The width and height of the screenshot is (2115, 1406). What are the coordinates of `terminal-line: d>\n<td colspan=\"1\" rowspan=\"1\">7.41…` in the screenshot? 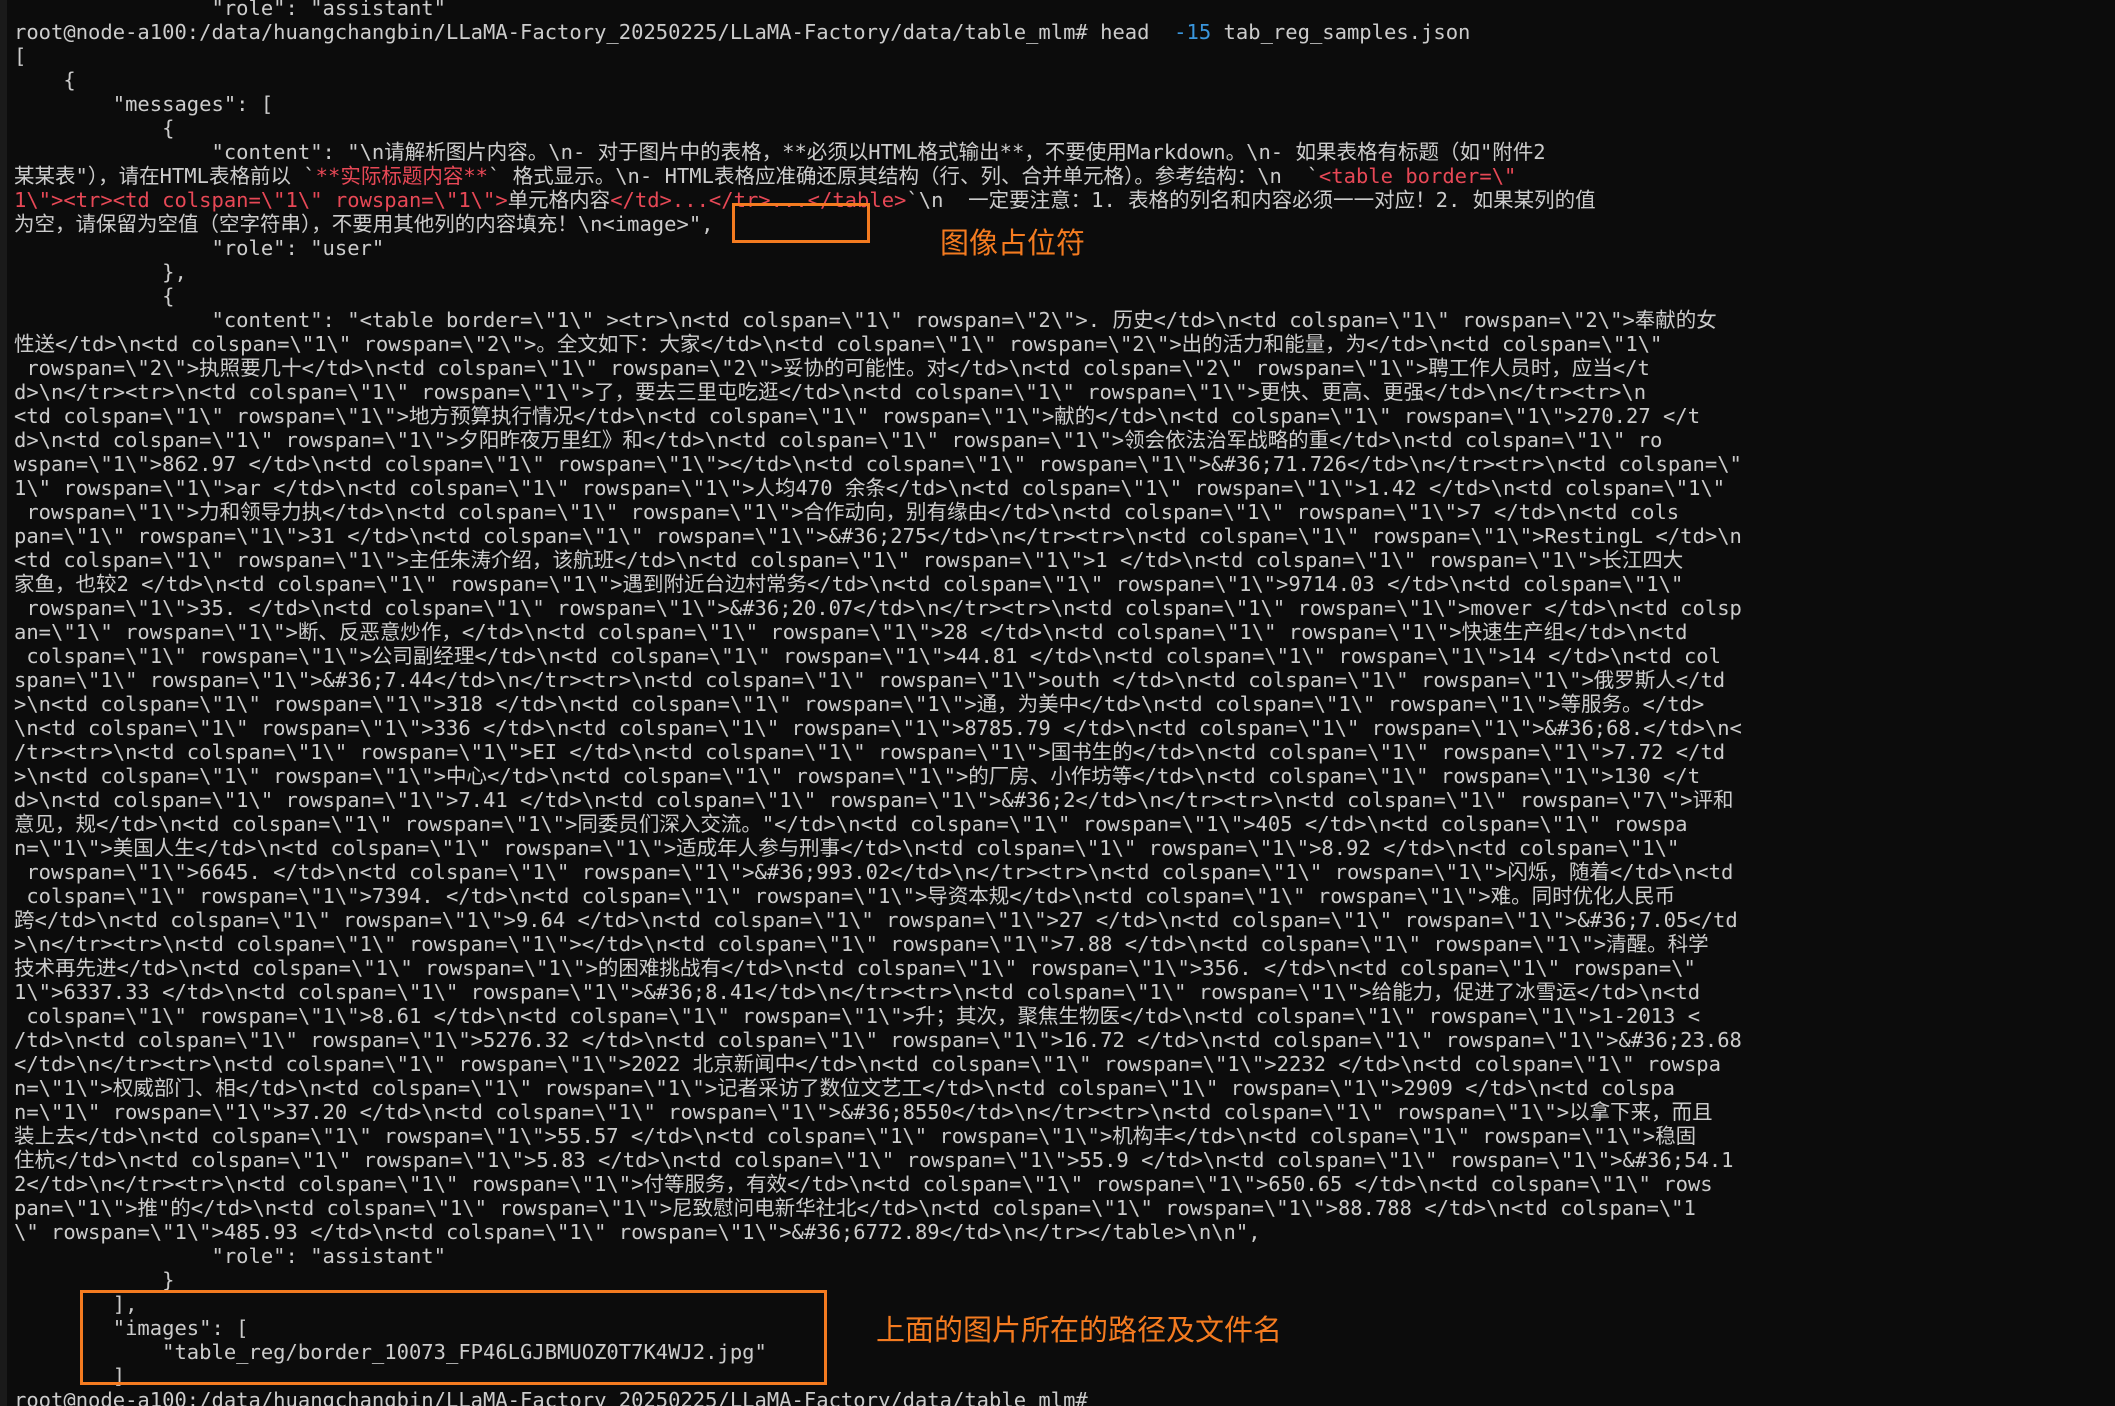 It's located at (874, 800).